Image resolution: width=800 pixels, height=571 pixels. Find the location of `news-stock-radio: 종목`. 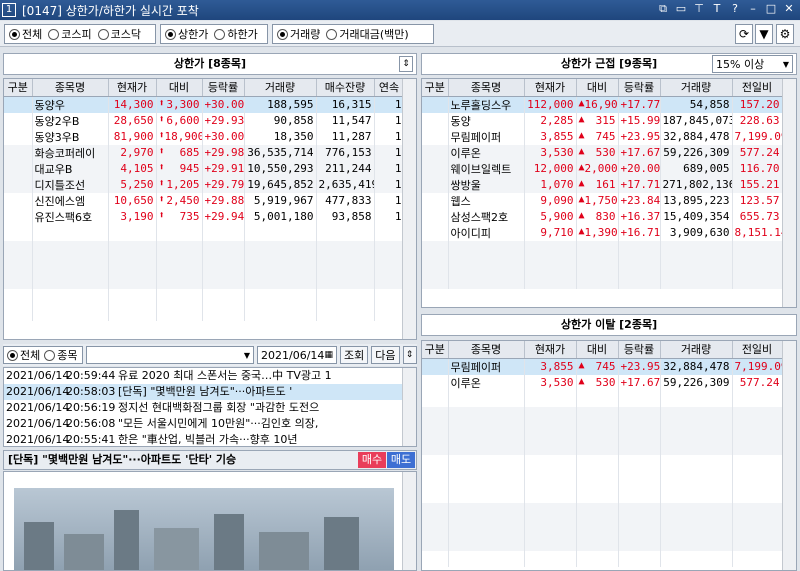

news-stock-radio: 종목 is located at coordinates (61, 355).